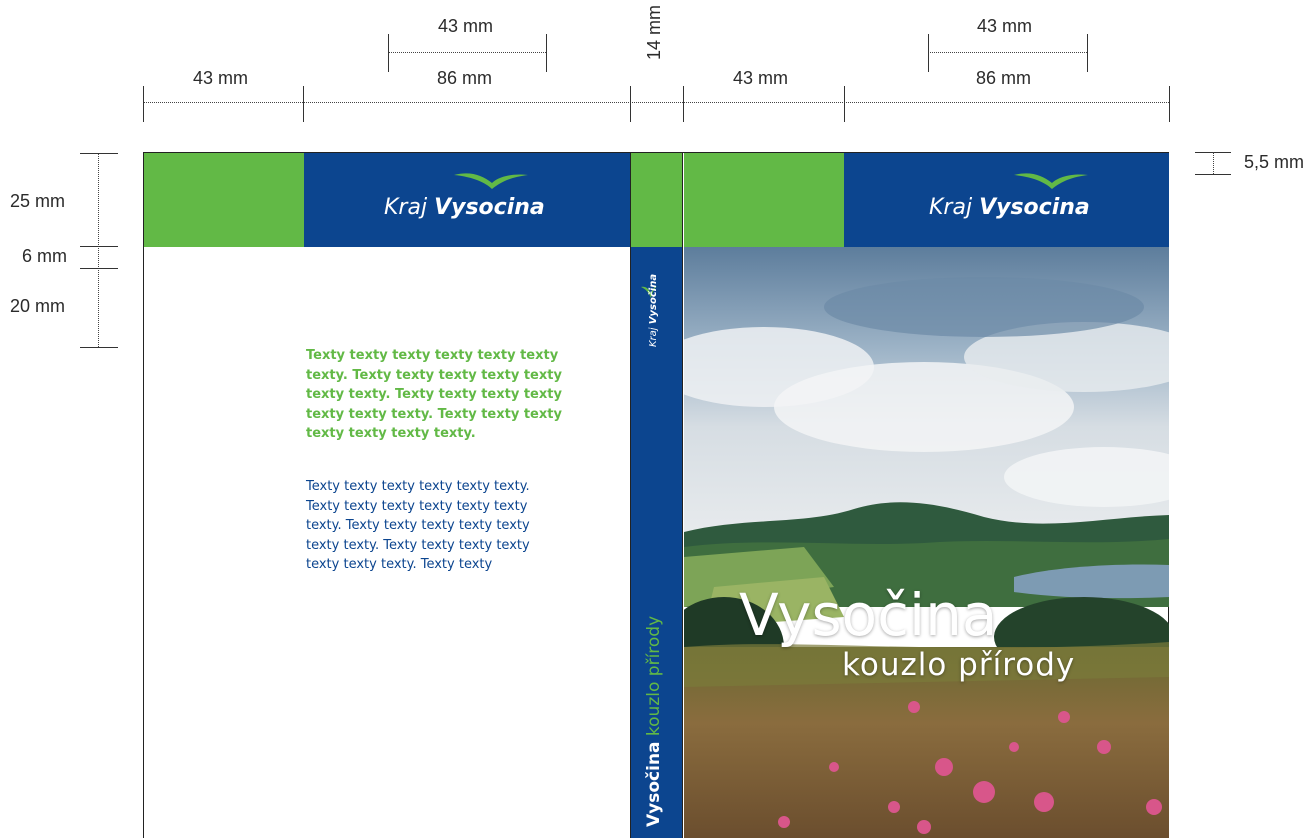 This screenshot has width=1310, height=838. Describe the element at coordinates (656, 200) in the screenshot. I see `spine-header` at that location.